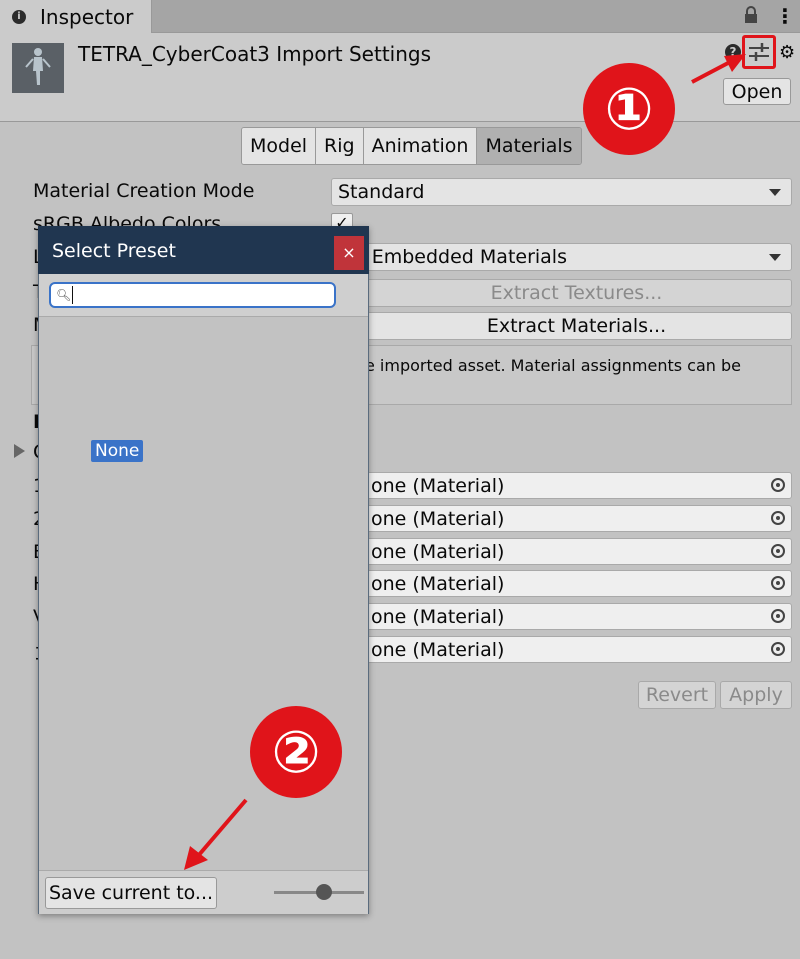 The image size is (800, 959). What do you see at coordinates (87, 16) in the screenshot?
I see `tab-inspector-label: Inspector` at bounding box center [87, 16].